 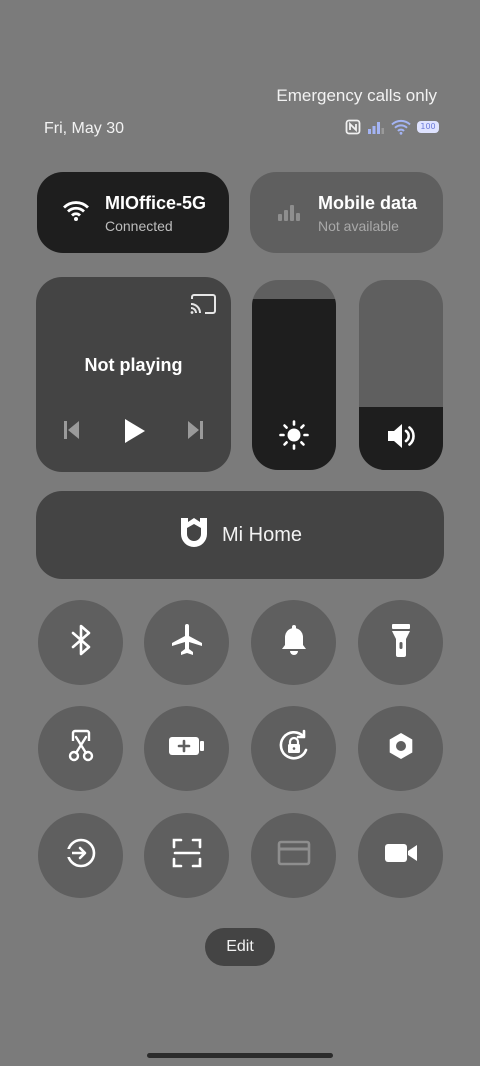 What do you see at coordinates (428, 127) in the screenshot?
I see `battery-icon: 100` at bounding box center [428, 127].